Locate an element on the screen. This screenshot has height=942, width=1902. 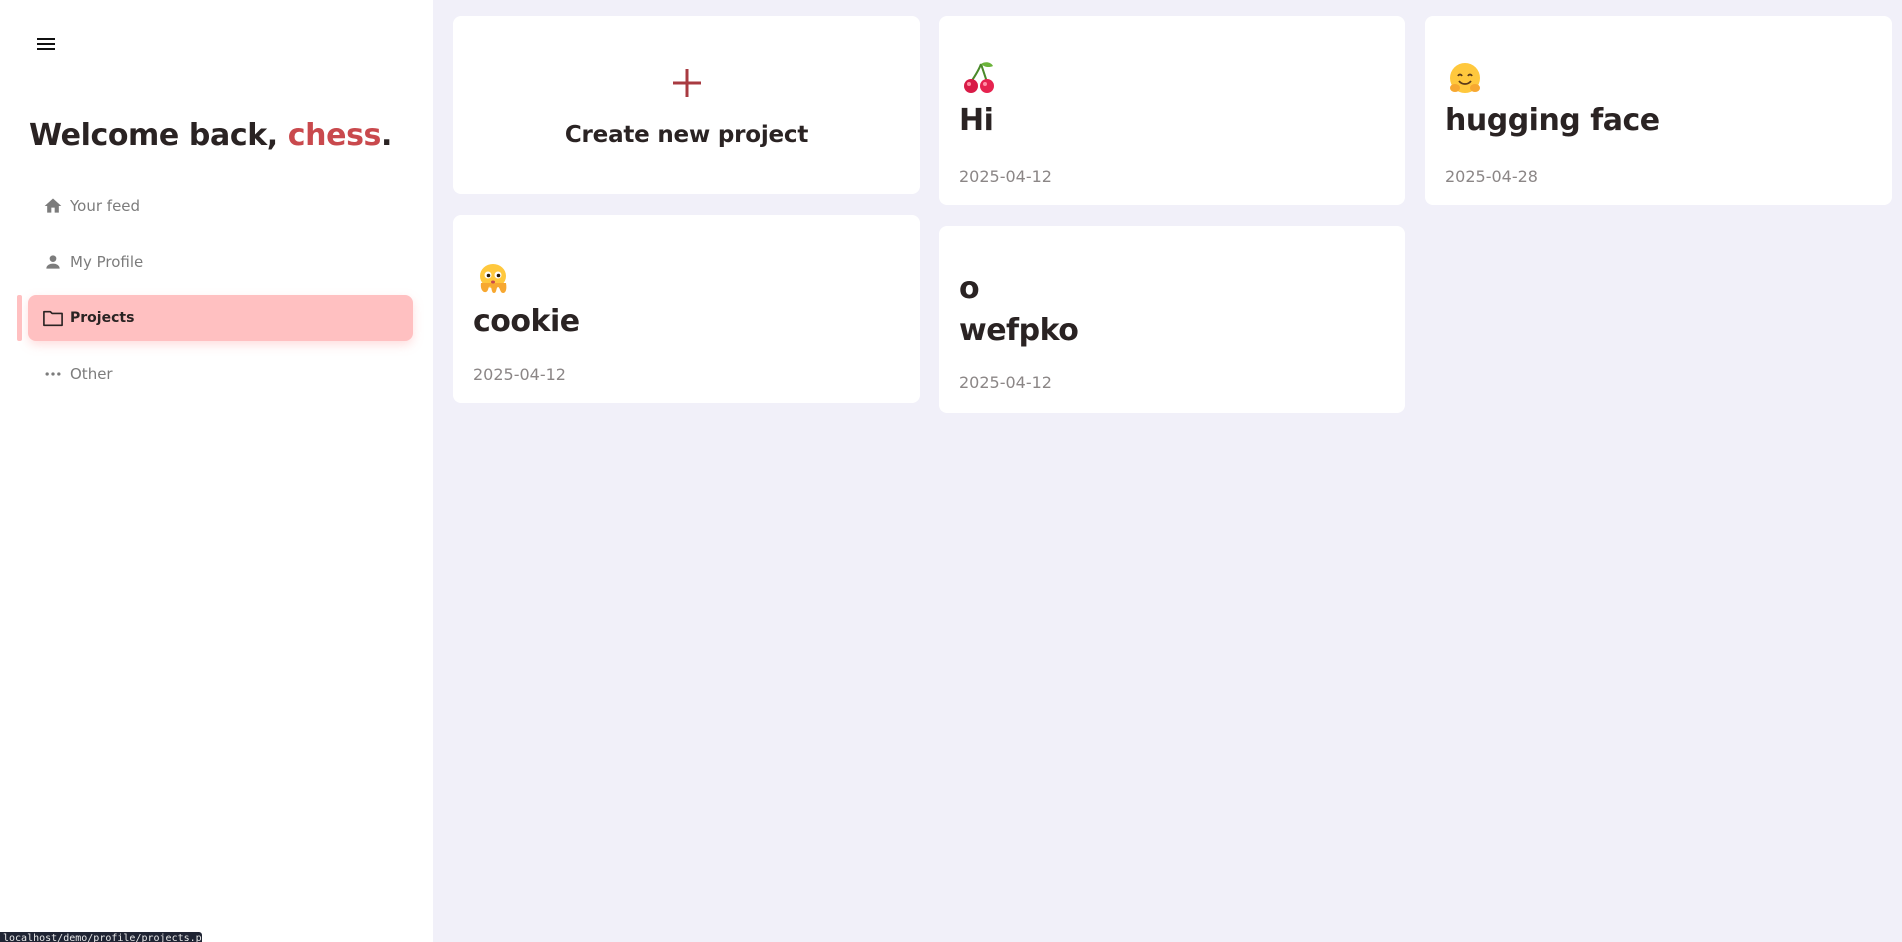
more-dots-icon is located at coordinates (53, 374).